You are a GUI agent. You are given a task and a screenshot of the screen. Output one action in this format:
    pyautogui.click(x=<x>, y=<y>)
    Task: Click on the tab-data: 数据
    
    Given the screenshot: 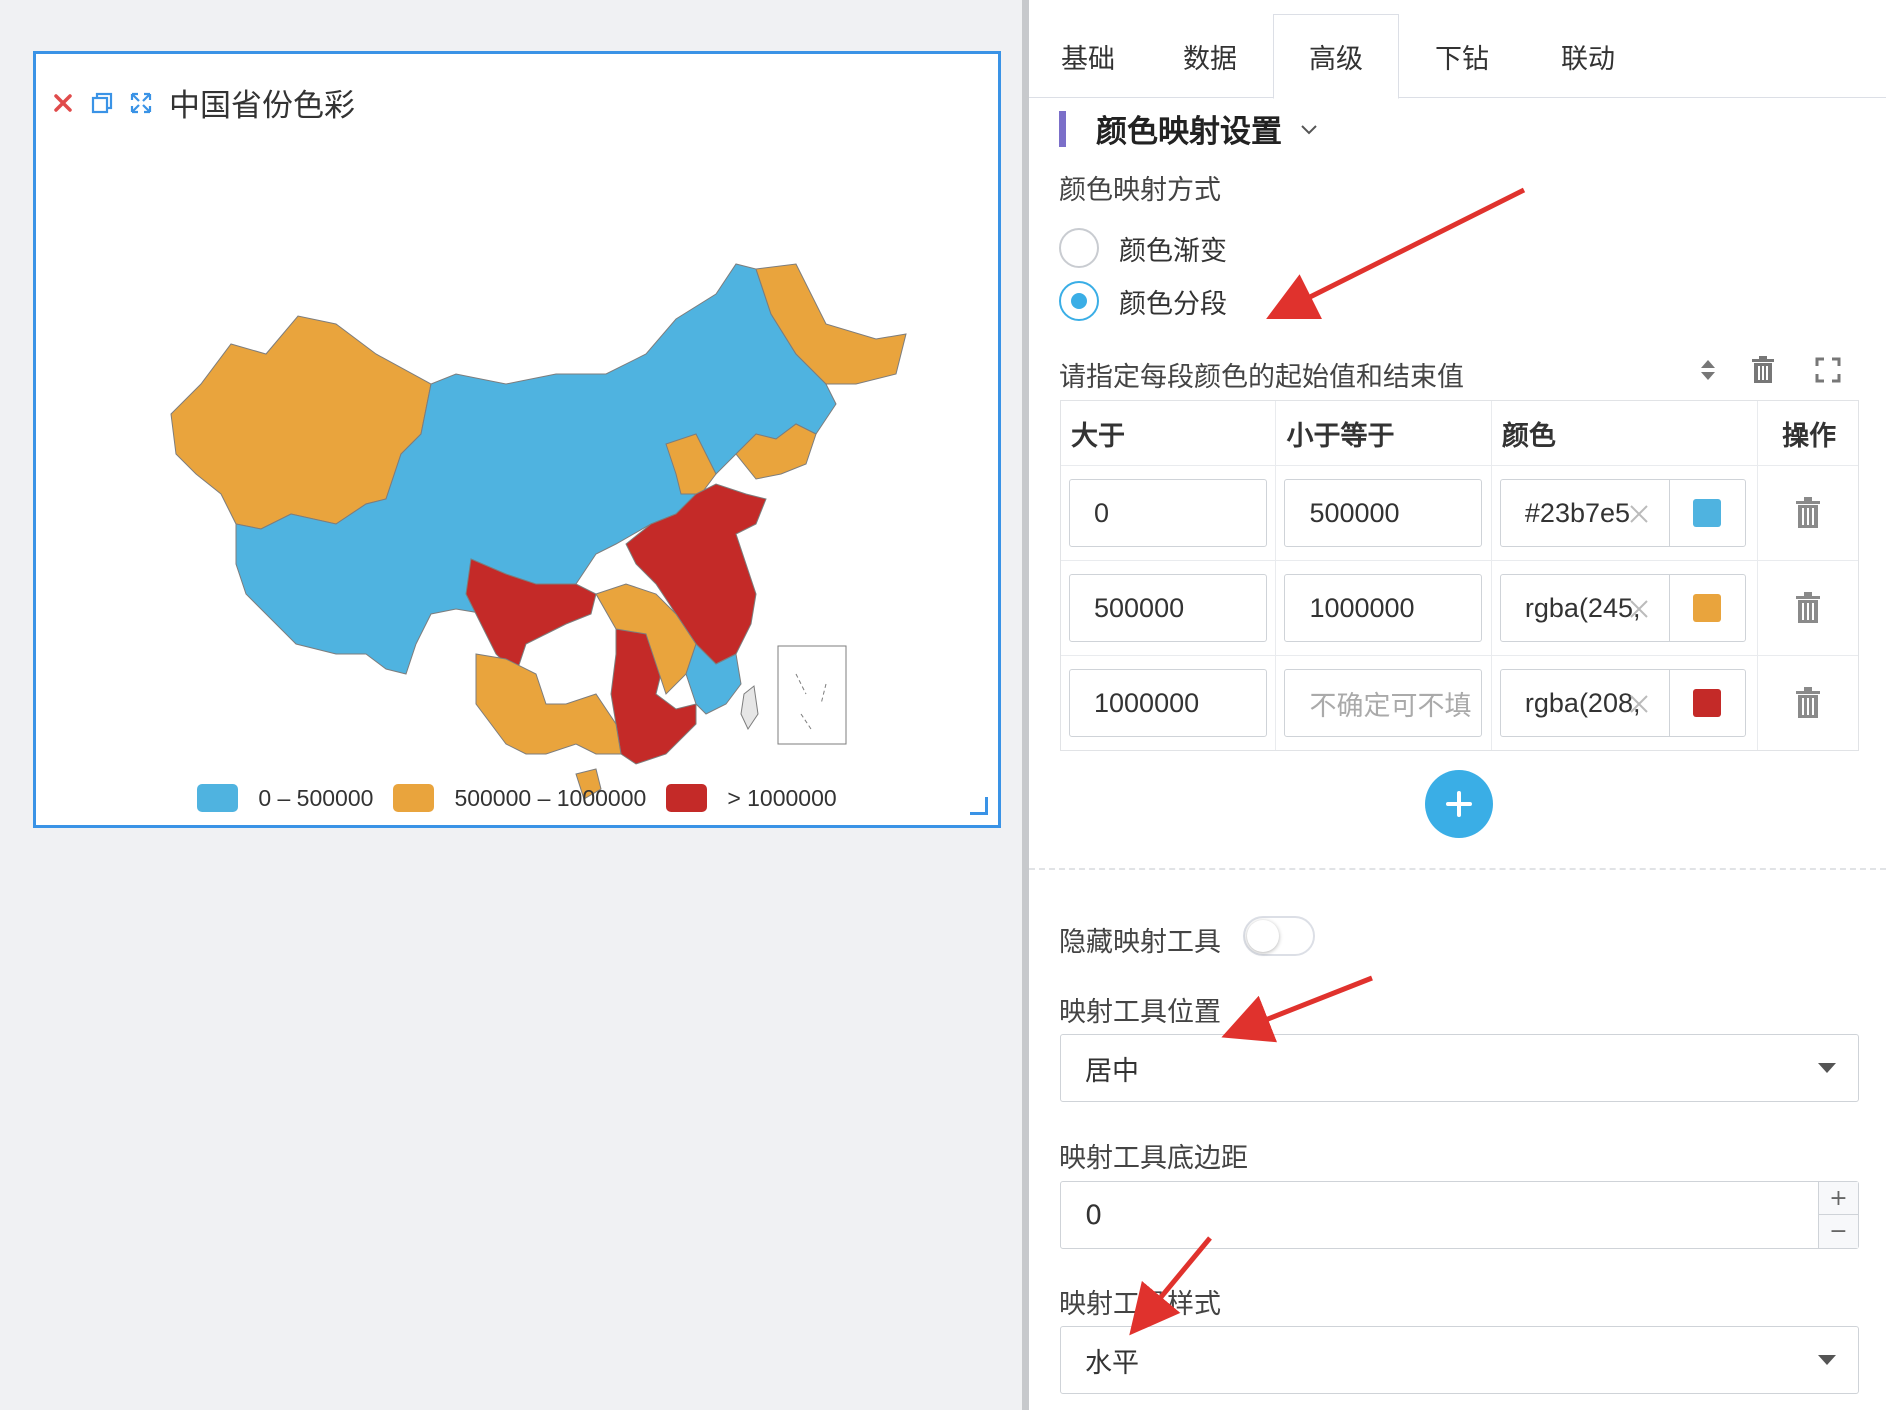 What is the action you would take?
    pyautogui.click(x=1210, y=56)
    